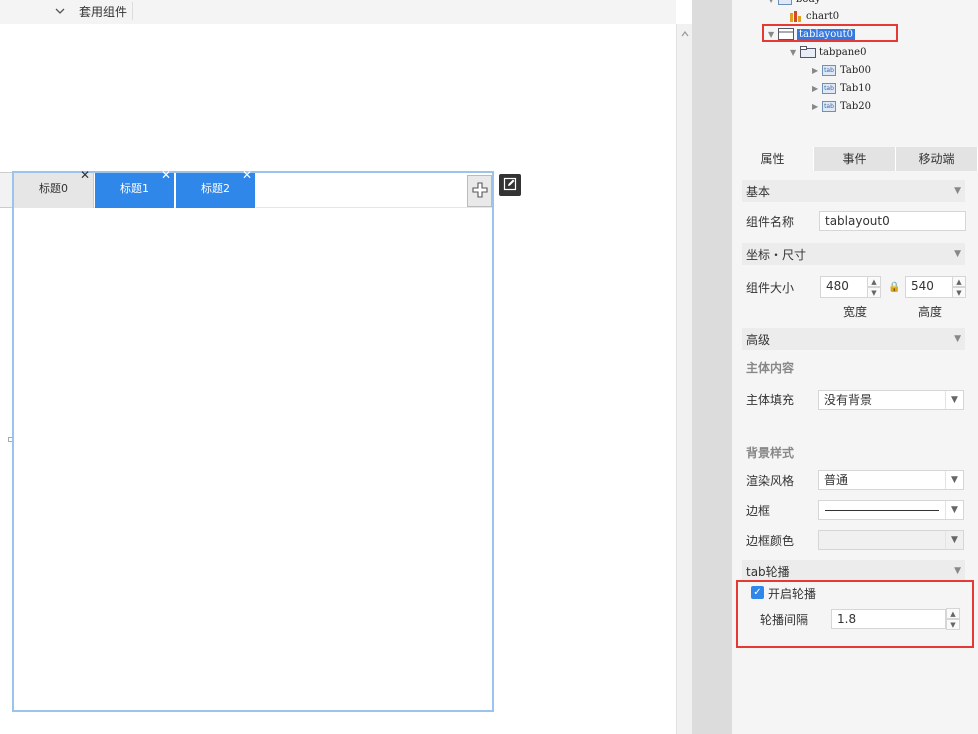 The height and width of the screenshot is (734, 978). What do you see at coordinates (770, 453) in the screenshot?
I see `background-style-heading: 背景样式` at bounding box center [770, 453].